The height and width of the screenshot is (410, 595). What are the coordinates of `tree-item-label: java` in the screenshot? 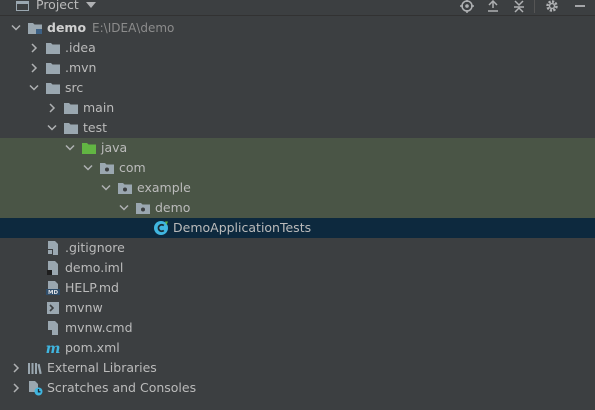 It's located at (114, 147).